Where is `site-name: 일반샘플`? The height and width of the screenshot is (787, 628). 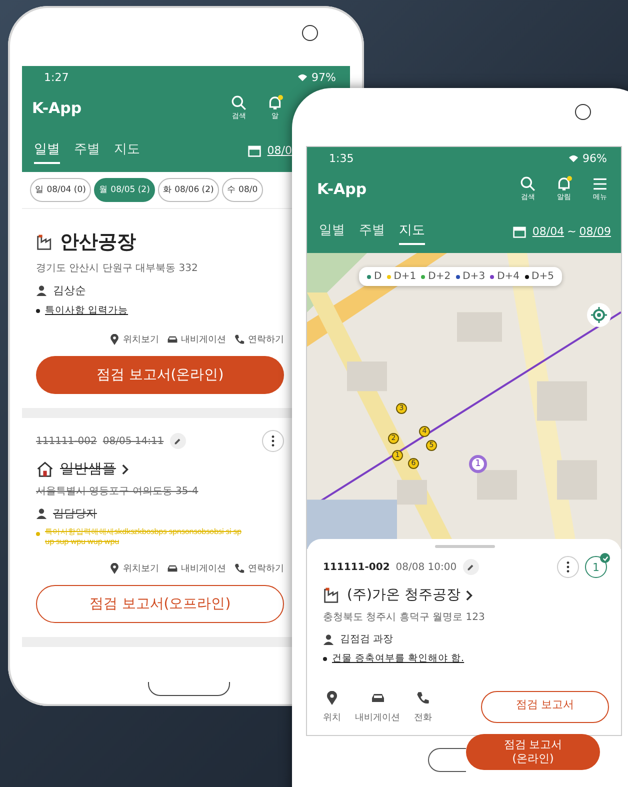
site-name: 일반샘플 is located at coordinates (88, 469).